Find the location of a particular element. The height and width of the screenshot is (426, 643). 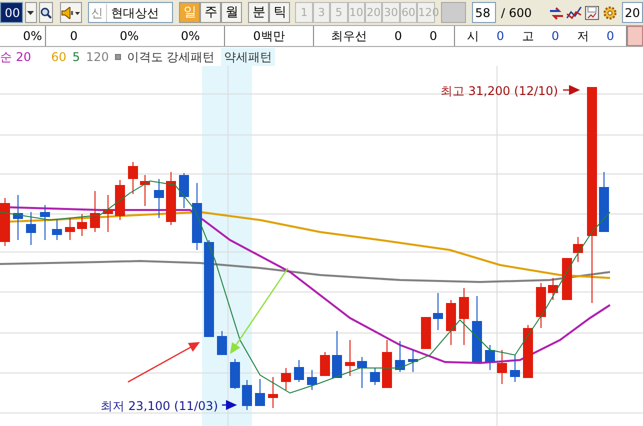

legend-label: 60 is located at coordinates (58, 57).